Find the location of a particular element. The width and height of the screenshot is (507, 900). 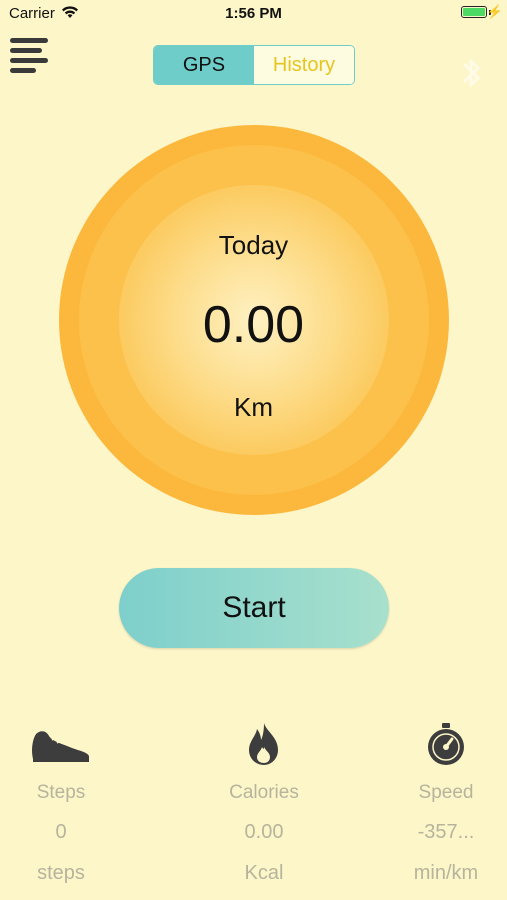

status-bar: Carrier 1:56 PM ⚡ is located at coordinates (253, 14).